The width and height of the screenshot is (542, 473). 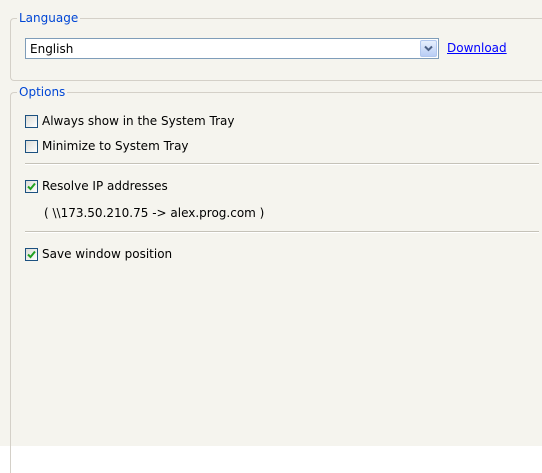 What do you see at coordinates (115, 146) in the screenshot?
I see `minimize-to-tray-label: Minimize to System Tray` at bounding box center [115, 146].